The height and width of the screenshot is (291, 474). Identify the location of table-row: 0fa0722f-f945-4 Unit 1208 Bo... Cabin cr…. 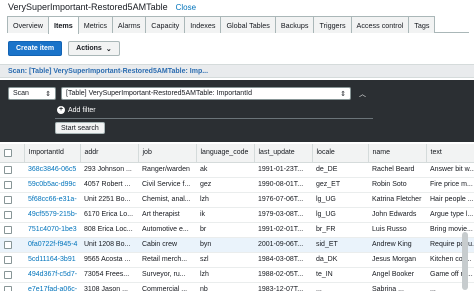
(237, 245).